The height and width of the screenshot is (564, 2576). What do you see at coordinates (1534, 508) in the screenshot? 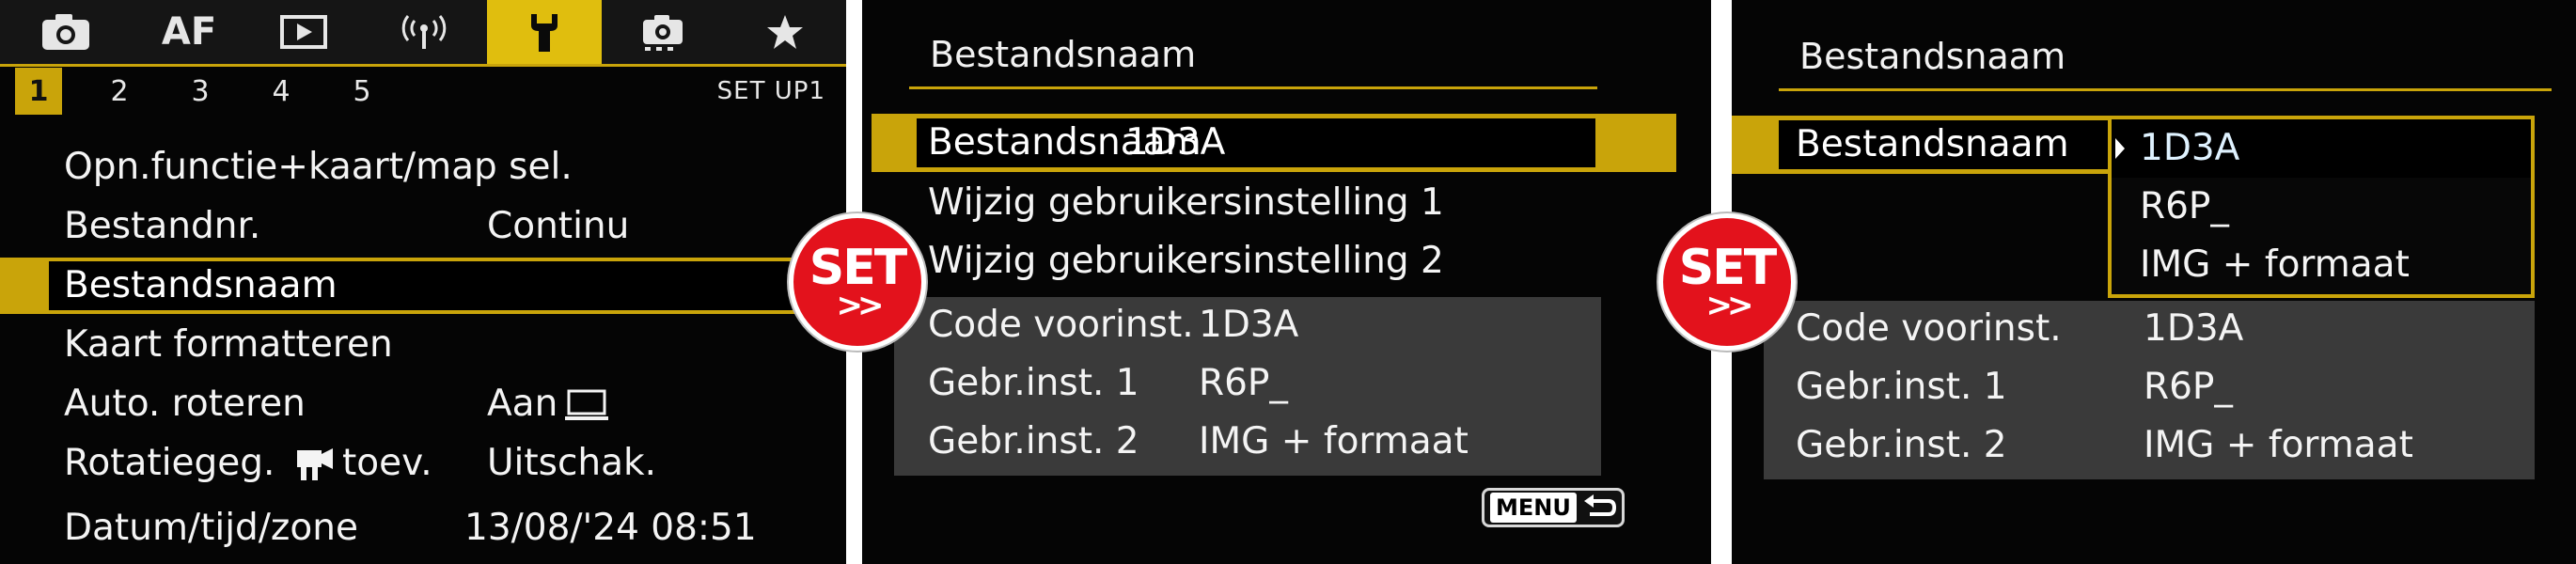
I see `menu-button-label: MENU` at bounding box center [1534, 508].